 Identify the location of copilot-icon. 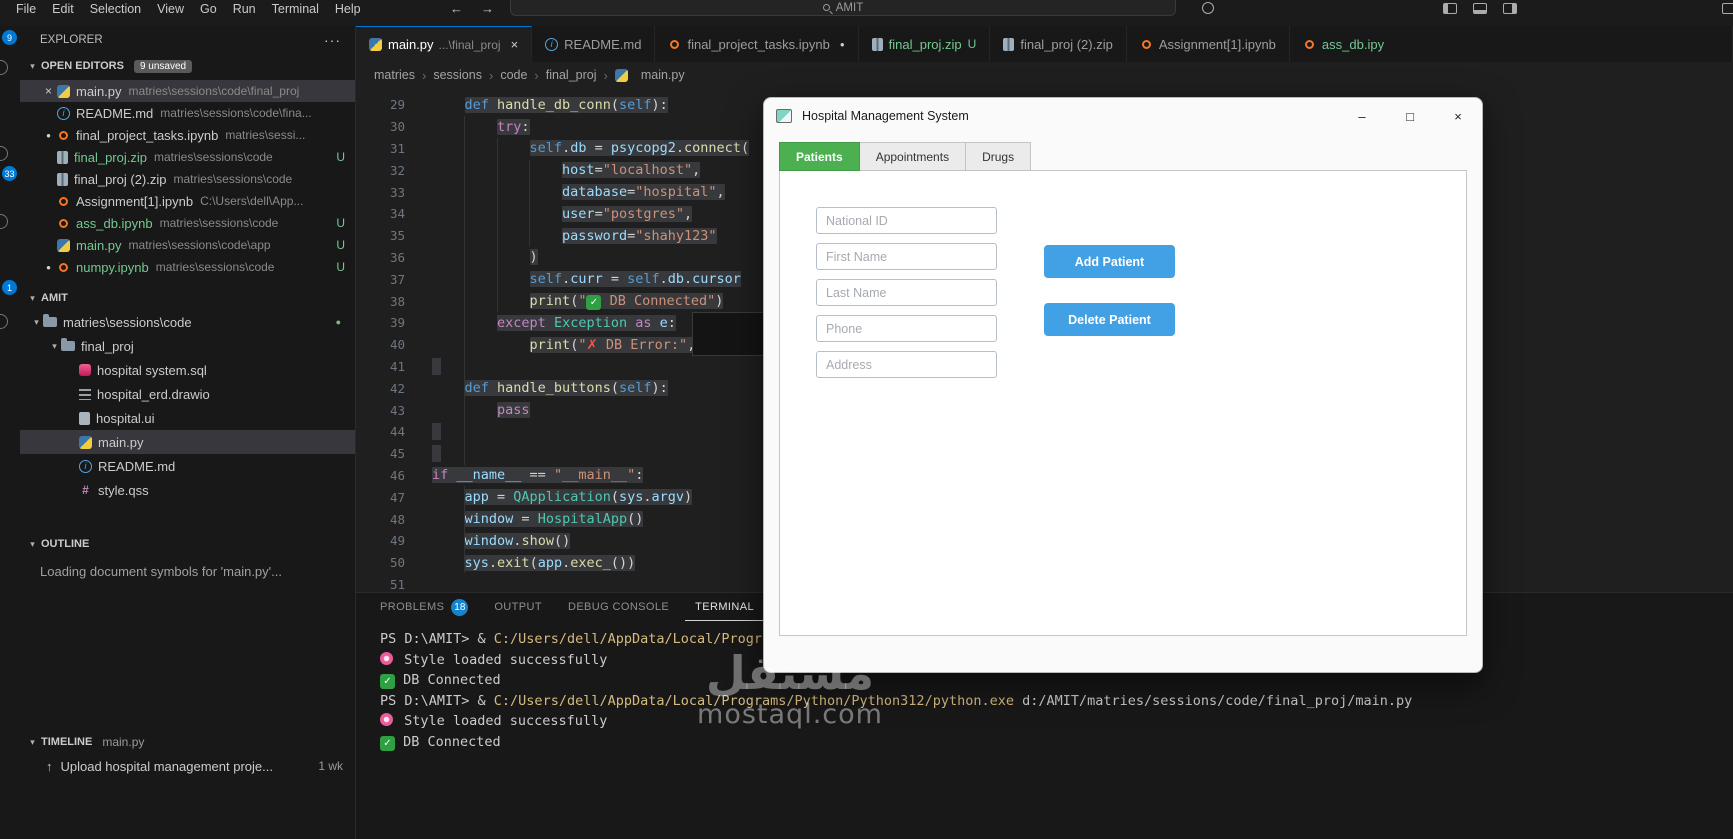
(1208, 8).